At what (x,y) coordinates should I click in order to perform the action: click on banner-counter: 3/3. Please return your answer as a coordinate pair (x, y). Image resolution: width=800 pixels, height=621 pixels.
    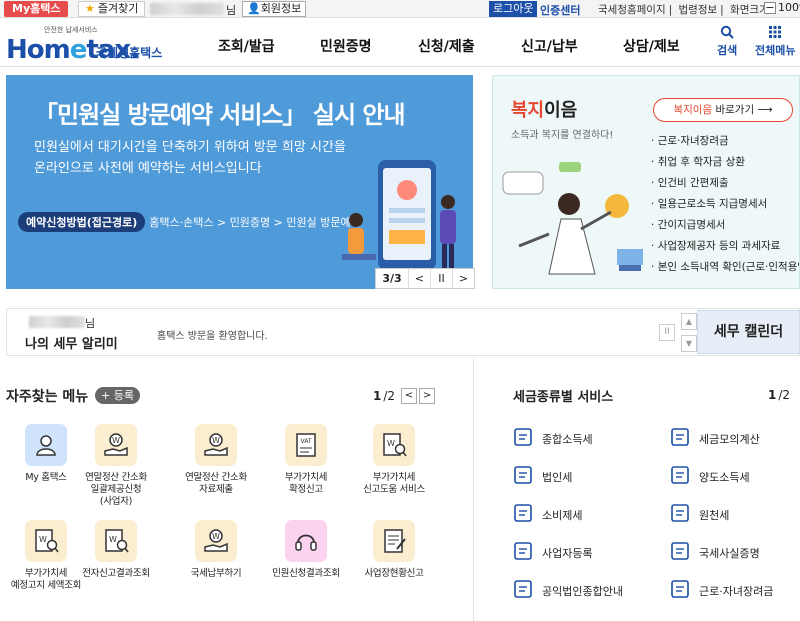
    Looking at the image, I should click on (392, 278).